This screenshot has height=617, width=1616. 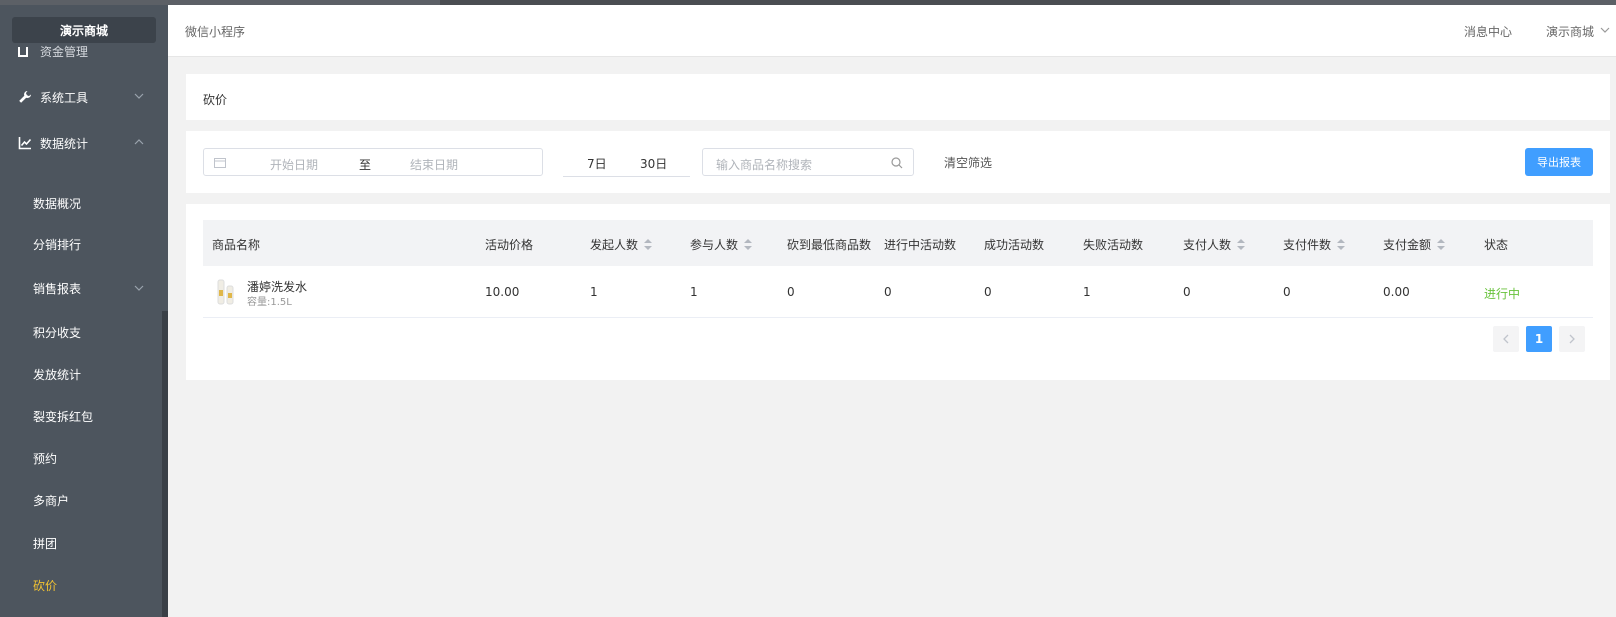 What do you see at coordinates (898, 97) in the screenshot?
I see `breadcrumb: 砍价` at bounding box center [898, 97].